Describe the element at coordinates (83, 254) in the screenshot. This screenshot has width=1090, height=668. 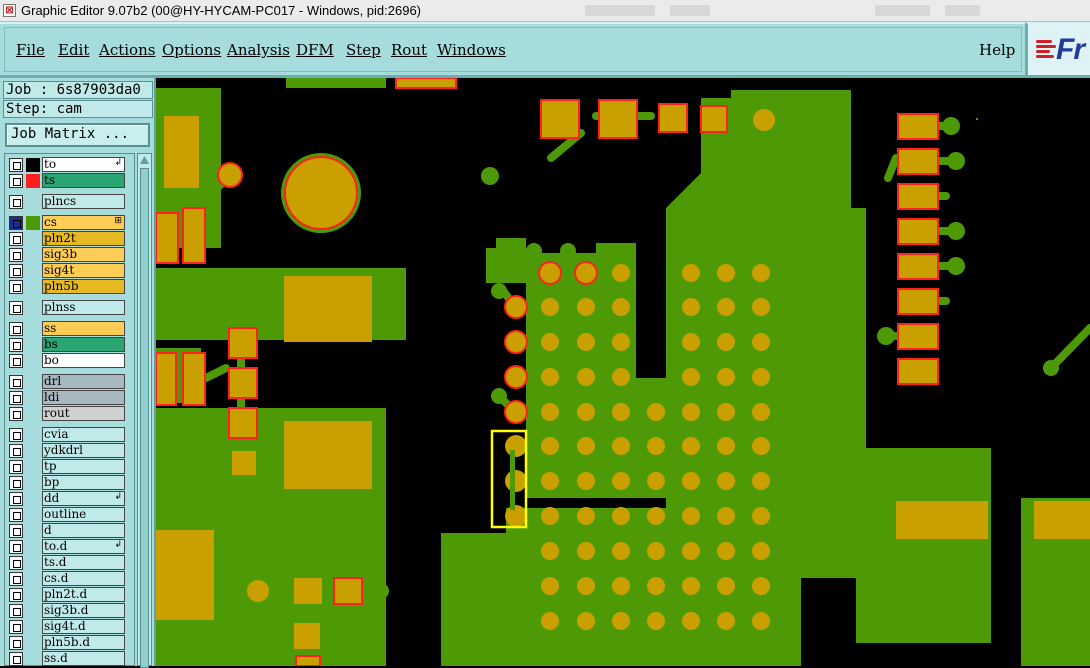
I see `layer-name: sig3b` at that location.